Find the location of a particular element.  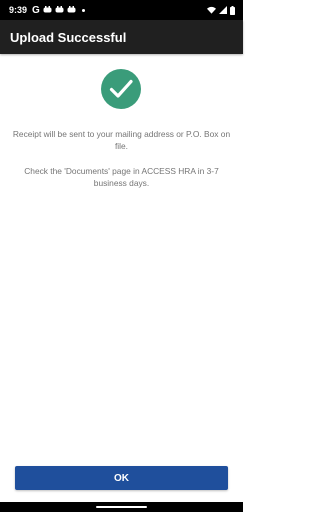

status-time: 9:39 is located at coordinates (18, 10).